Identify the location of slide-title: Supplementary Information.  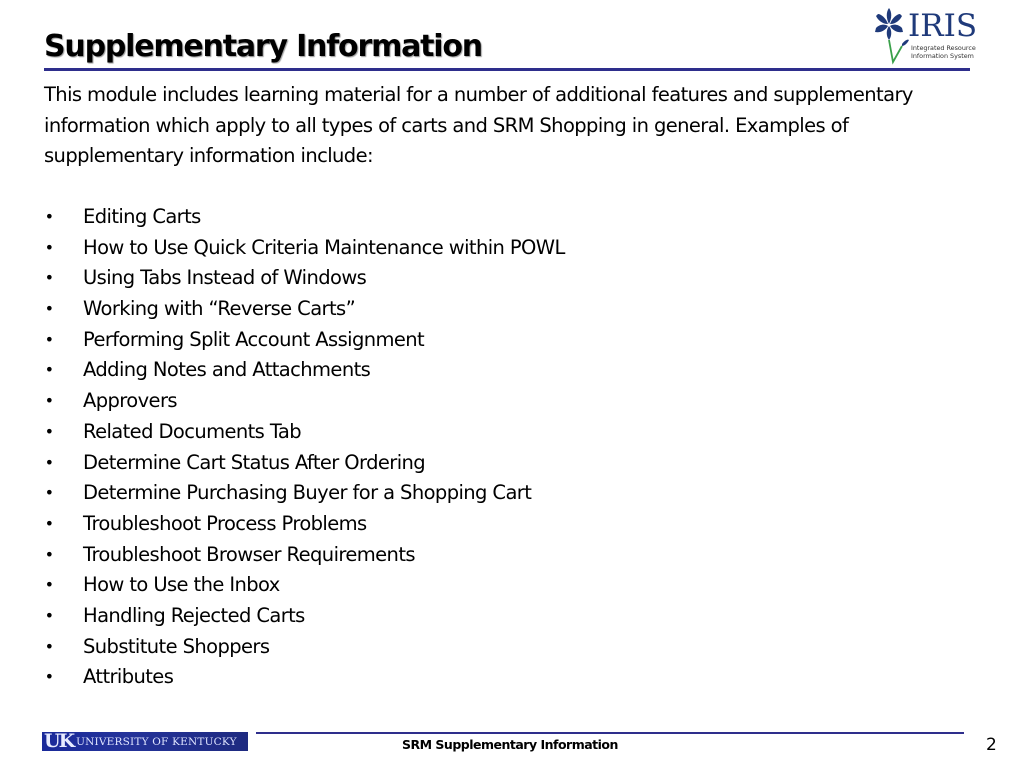
(263, 46).